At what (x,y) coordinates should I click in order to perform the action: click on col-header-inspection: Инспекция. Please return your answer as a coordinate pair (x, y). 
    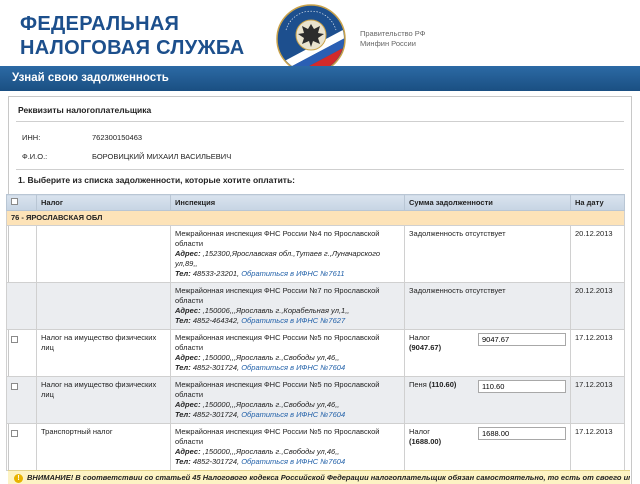
    Looking at the image, I should click on (287, 202).